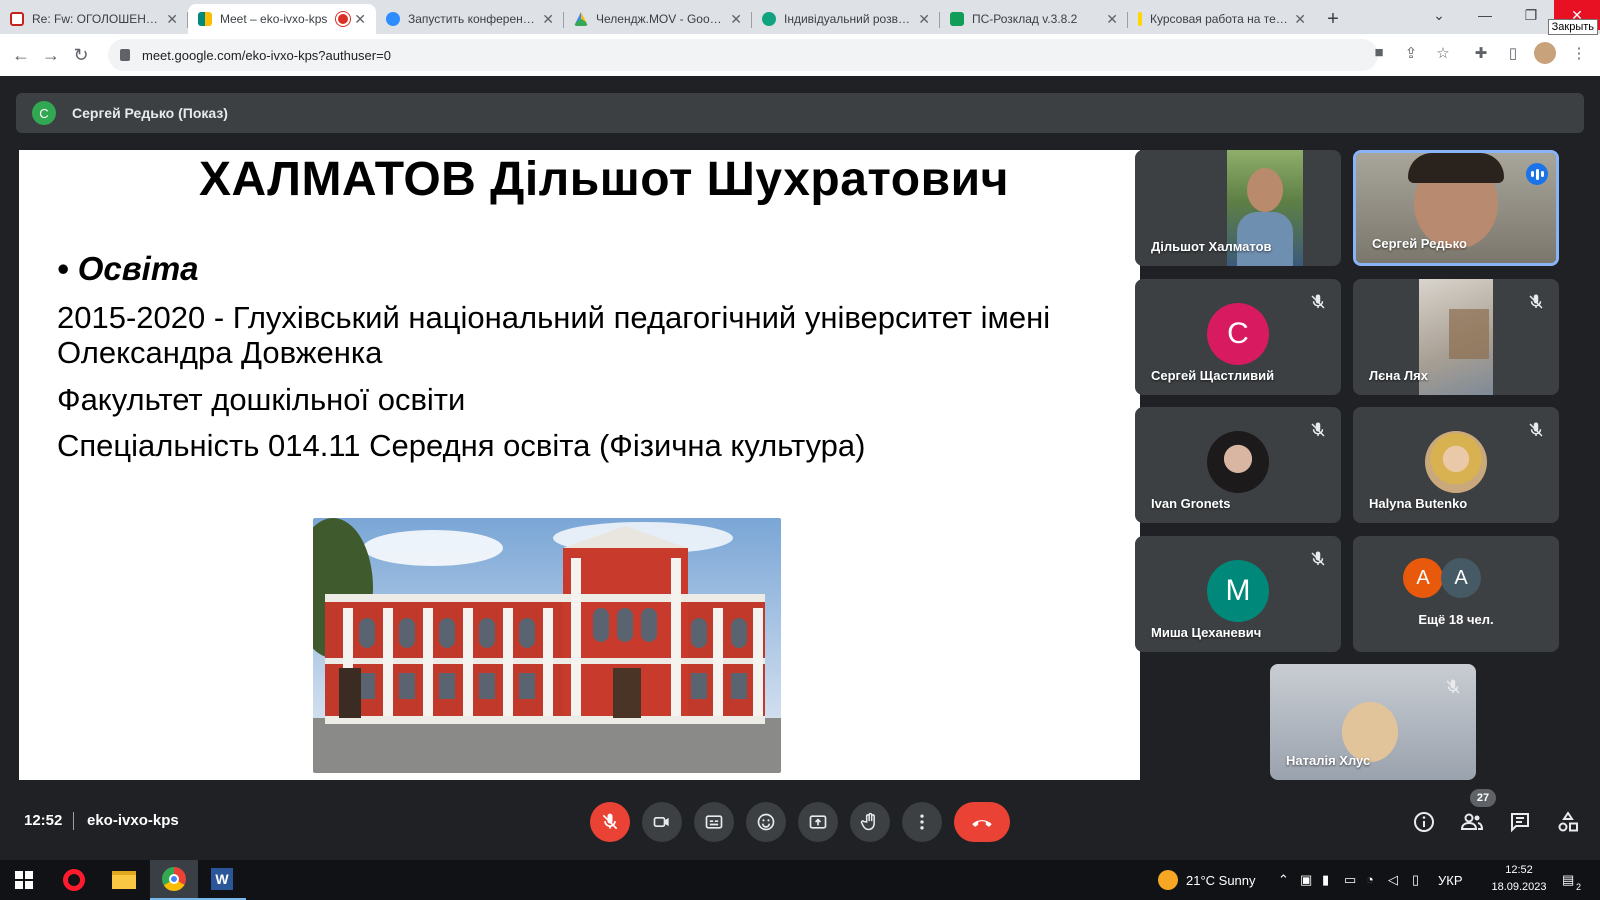  I want to click on tab-search-icon: ⌄, so click(1439, 15).